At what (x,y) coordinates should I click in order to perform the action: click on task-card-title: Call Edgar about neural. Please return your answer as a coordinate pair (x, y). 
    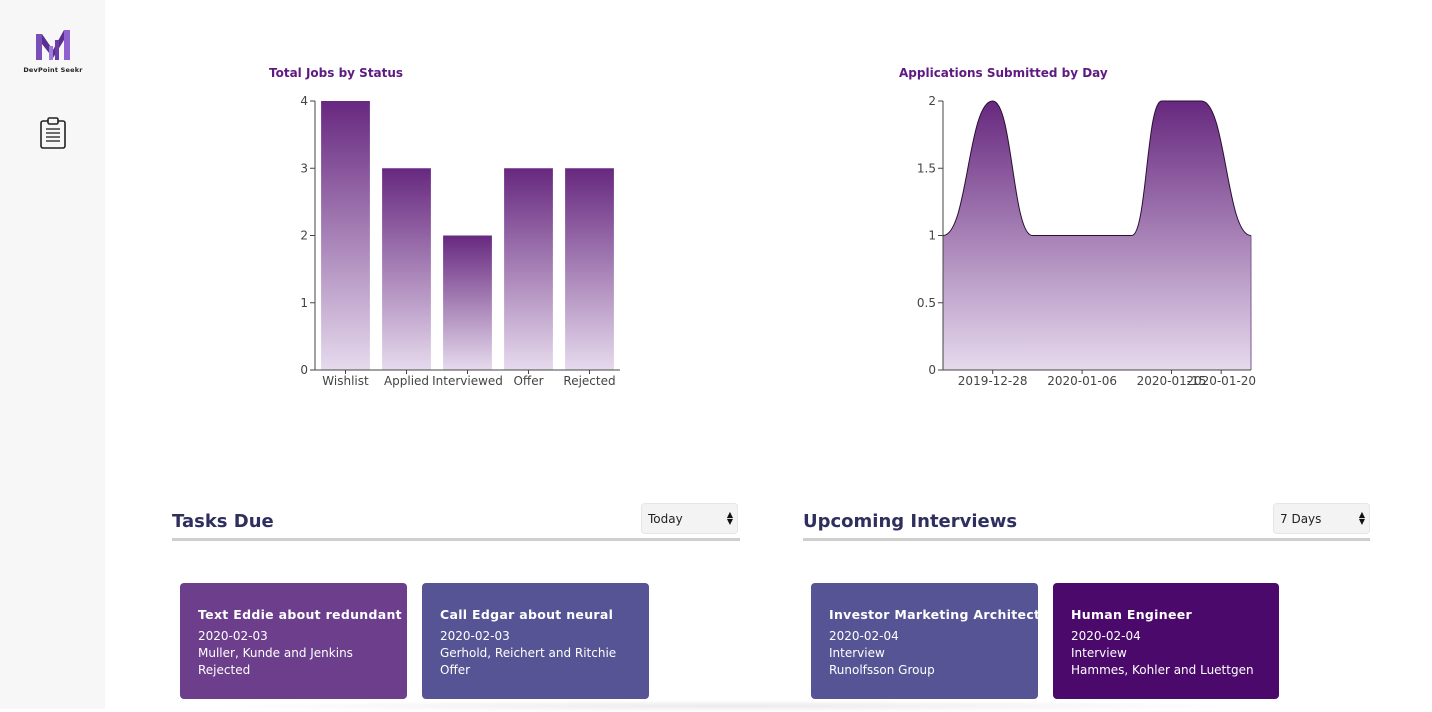
    Looking at the image, I should click on (527, 614).